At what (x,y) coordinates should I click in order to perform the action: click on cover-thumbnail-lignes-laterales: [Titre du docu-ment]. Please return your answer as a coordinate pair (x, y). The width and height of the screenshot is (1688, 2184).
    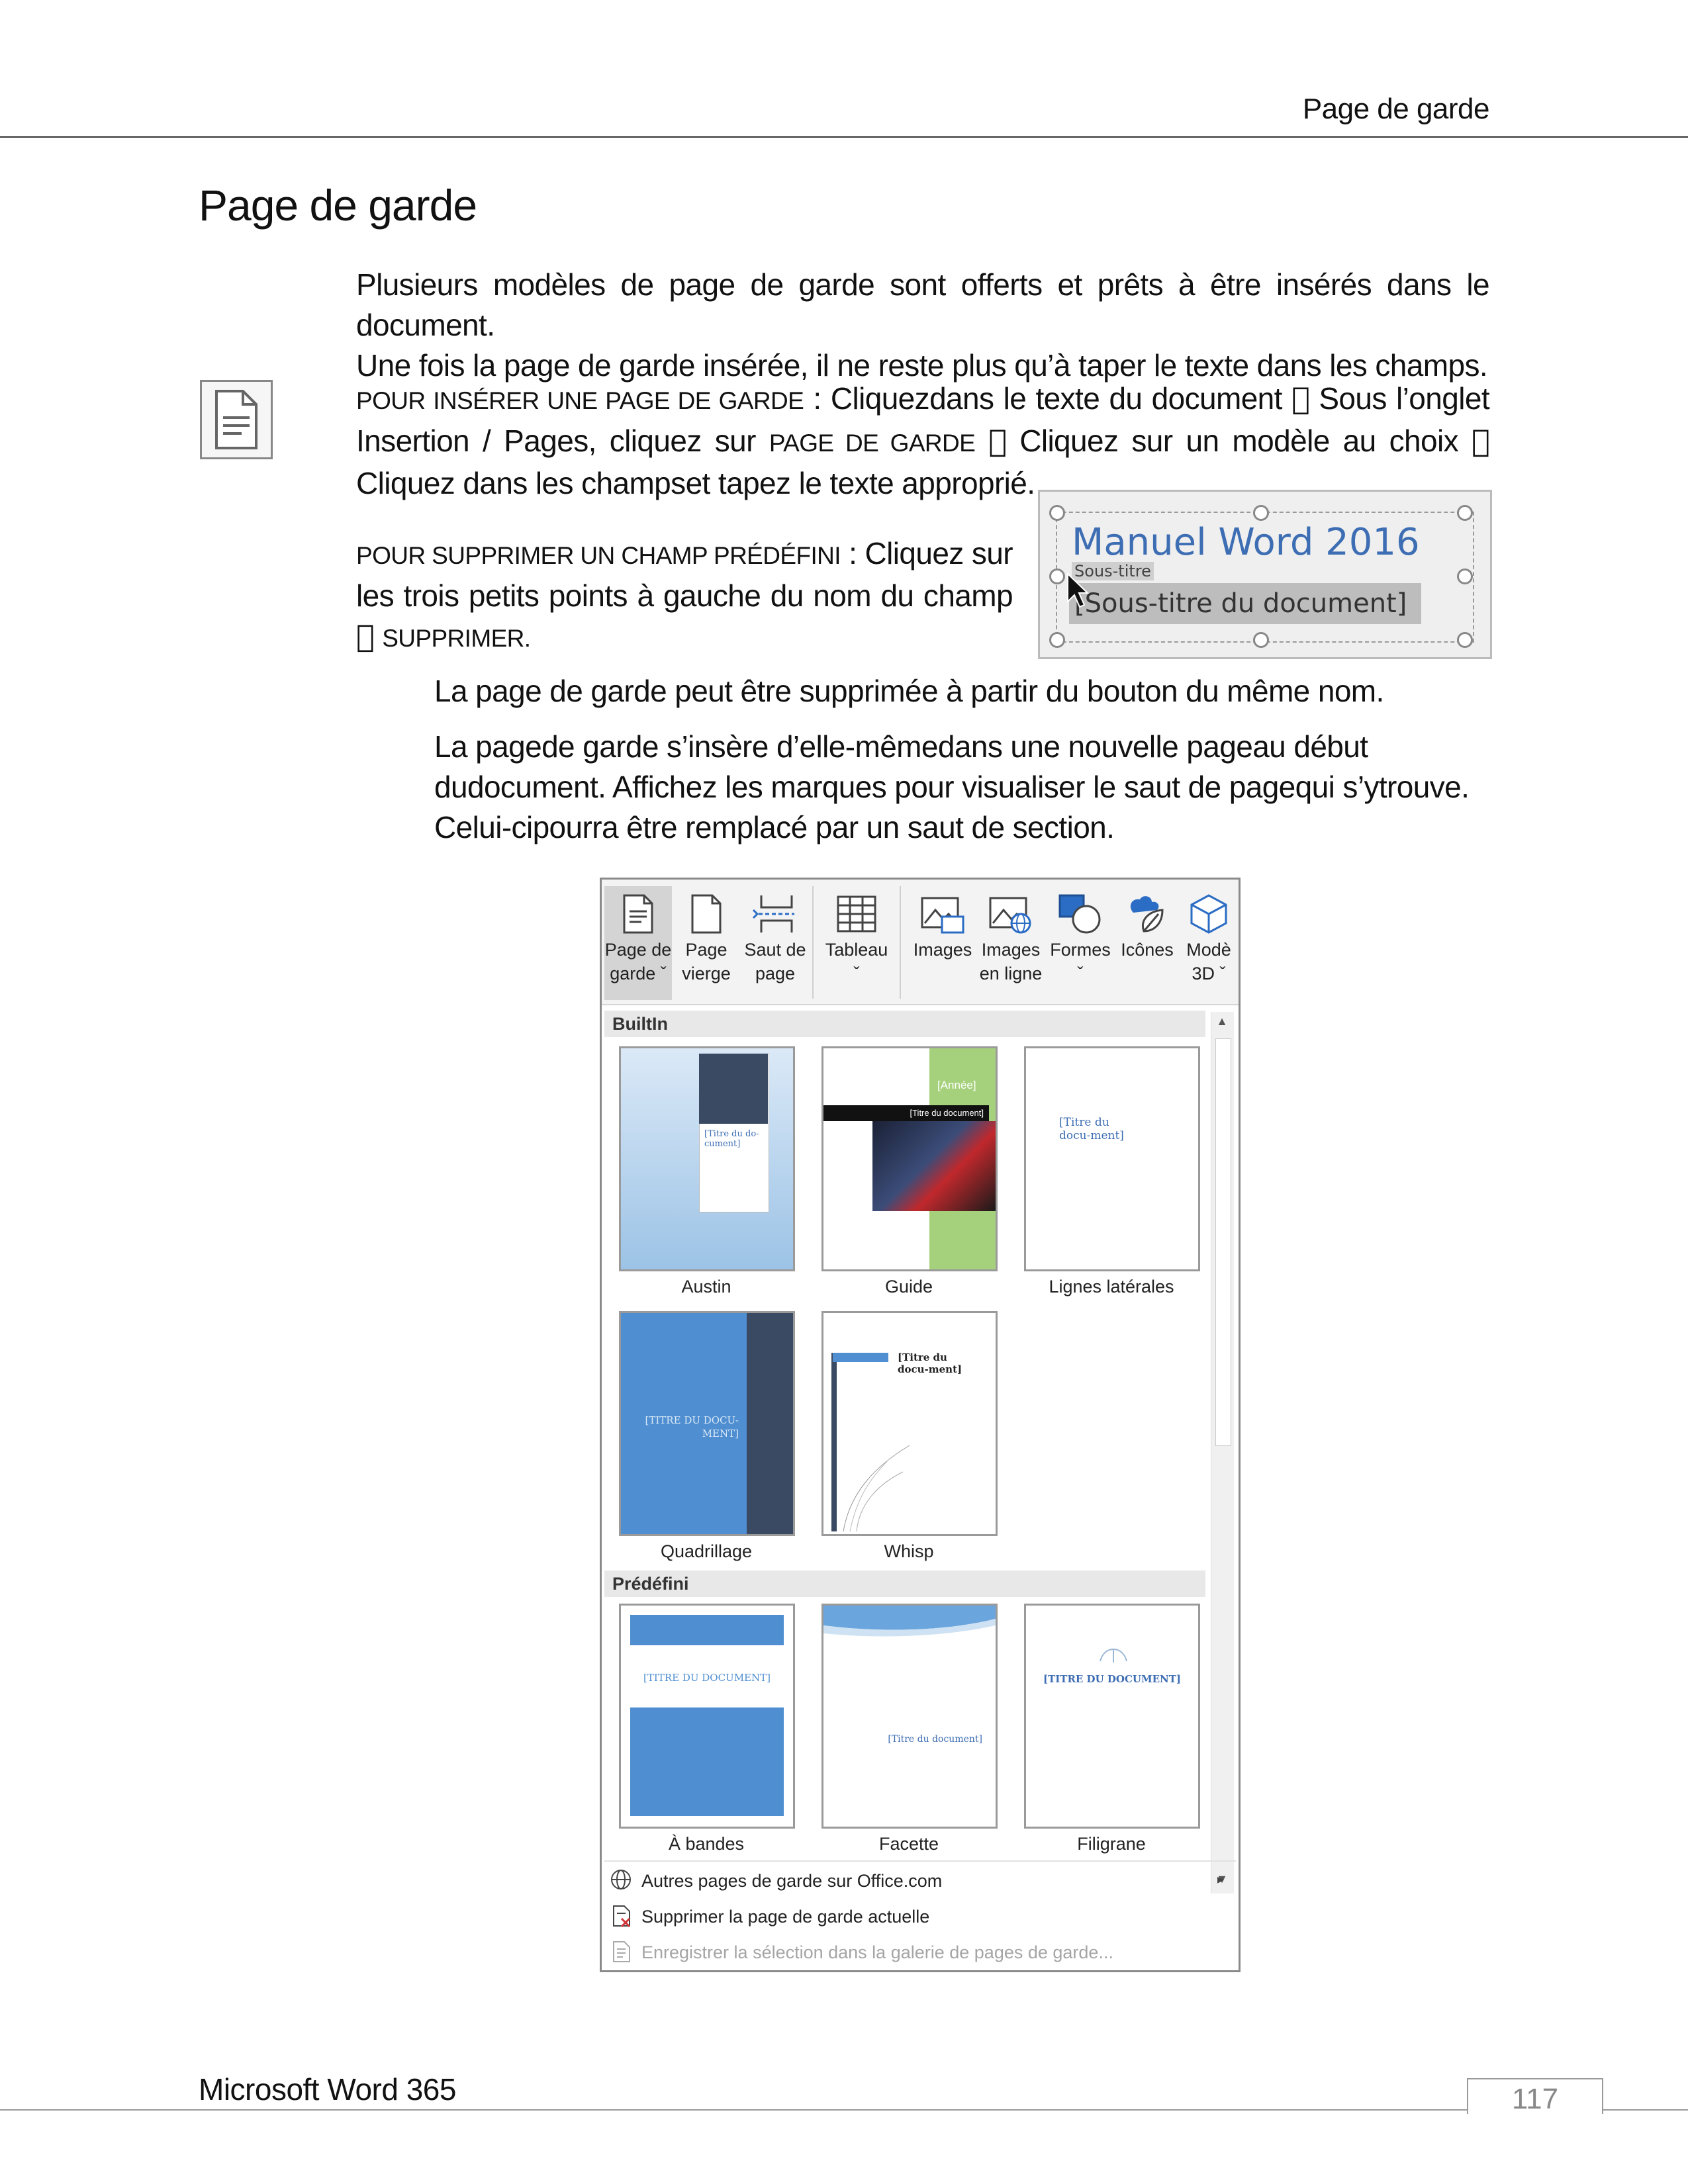
    Looking at the image, I should click on (1112, 1158).